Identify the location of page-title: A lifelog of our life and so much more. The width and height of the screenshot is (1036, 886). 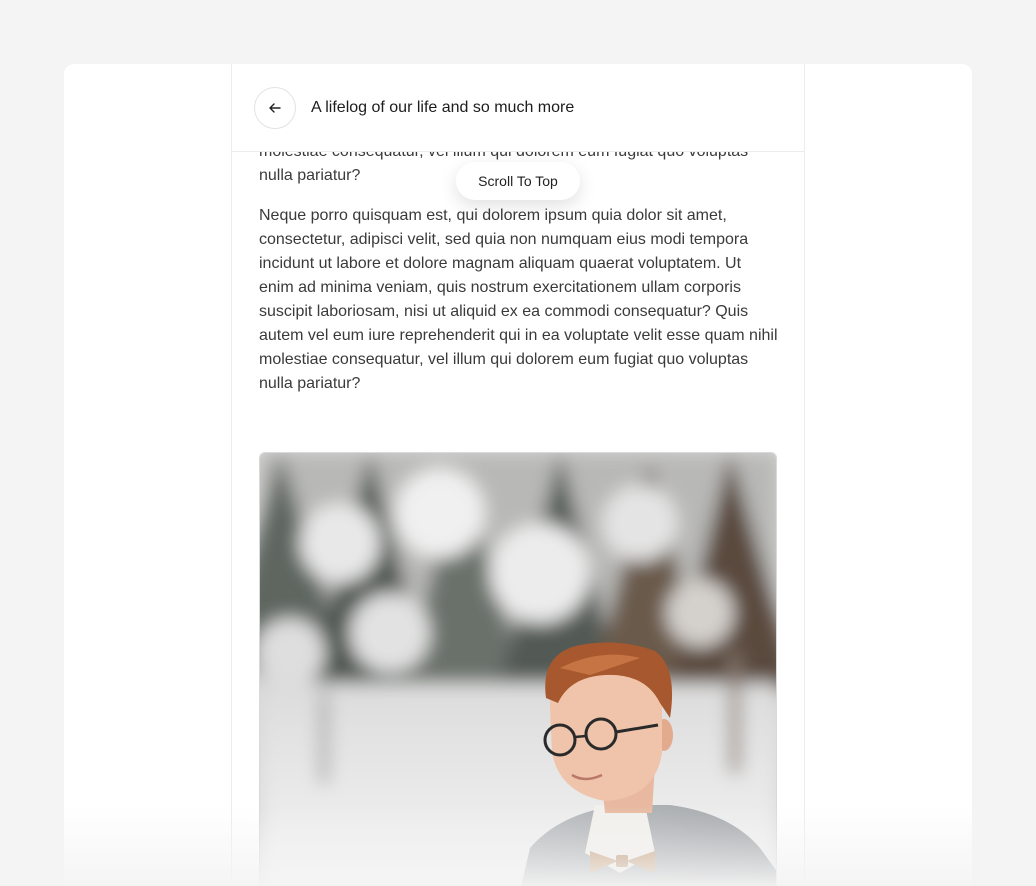
(443, 107).